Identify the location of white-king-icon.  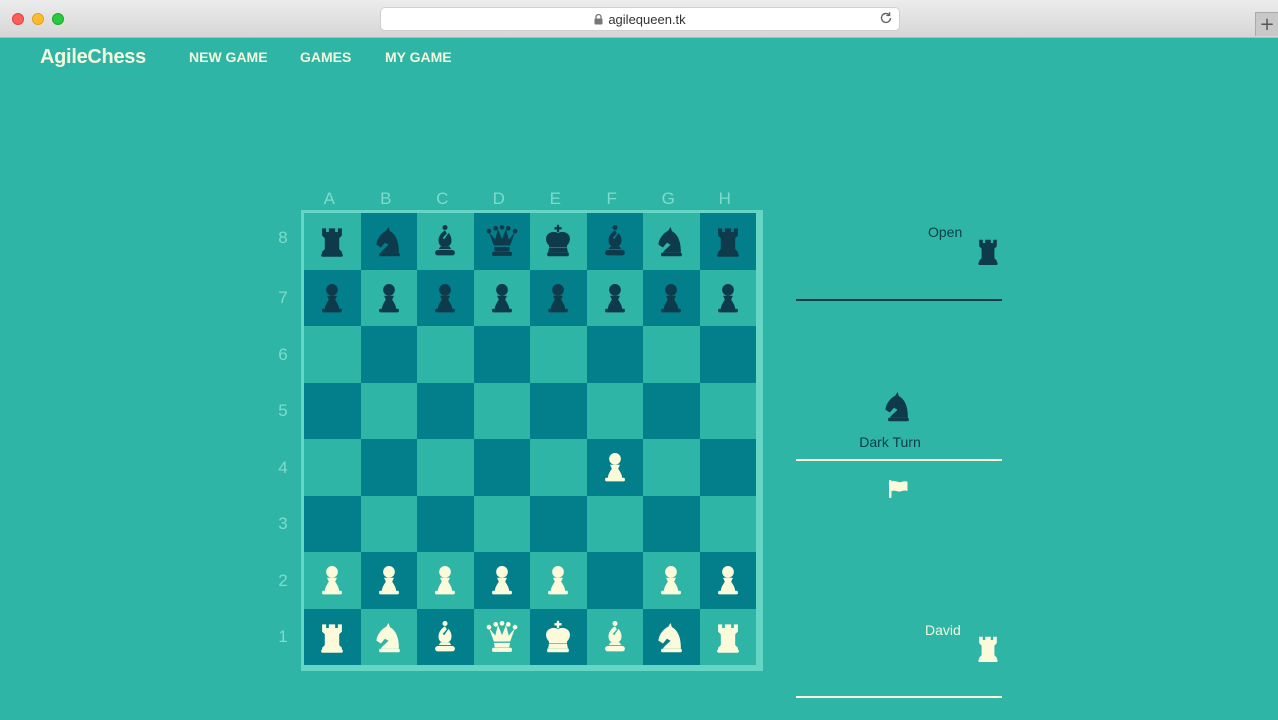
(558, 637).